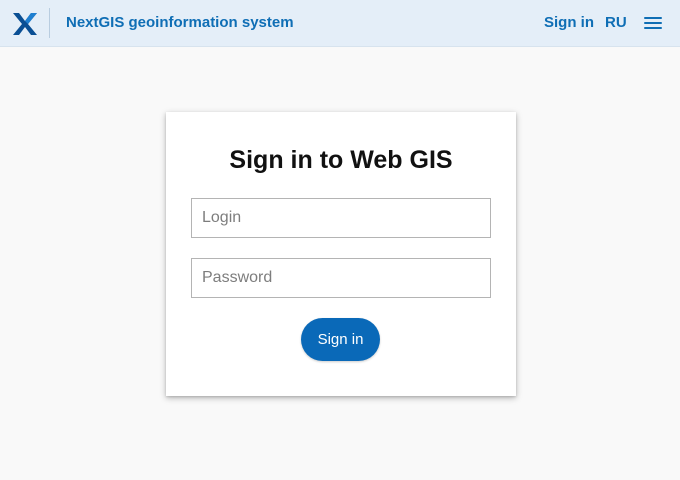  Describe the element at coordinates (49, 23) in the screenshot. I see `logo-divider` at that location.